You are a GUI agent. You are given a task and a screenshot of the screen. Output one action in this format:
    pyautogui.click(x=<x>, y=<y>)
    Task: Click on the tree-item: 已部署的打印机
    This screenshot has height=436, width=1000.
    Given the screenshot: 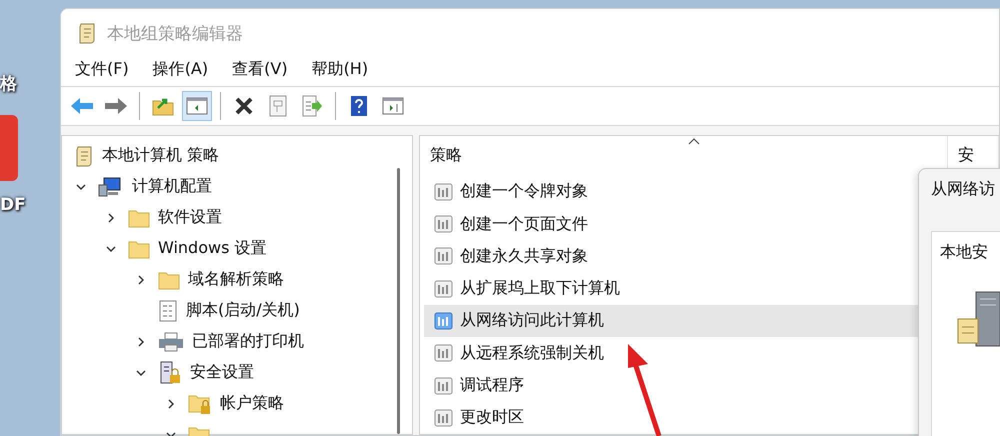 What is the action you would take?
    pyautogui.click(x=248, y=341)
    